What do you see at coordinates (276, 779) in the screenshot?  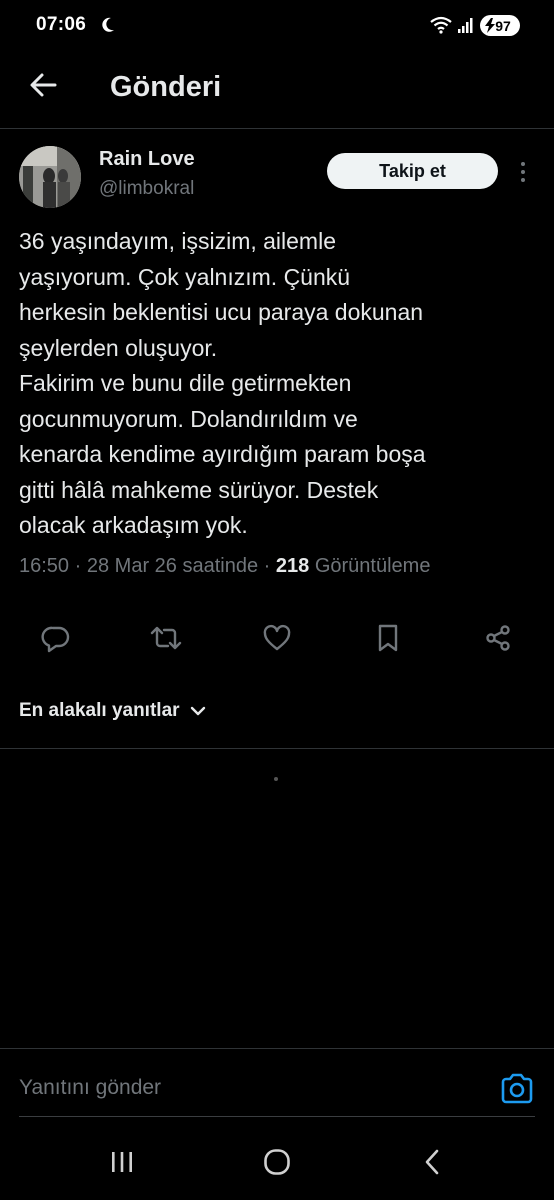 I see `loading-indicator` at bounding box center [276, 779].